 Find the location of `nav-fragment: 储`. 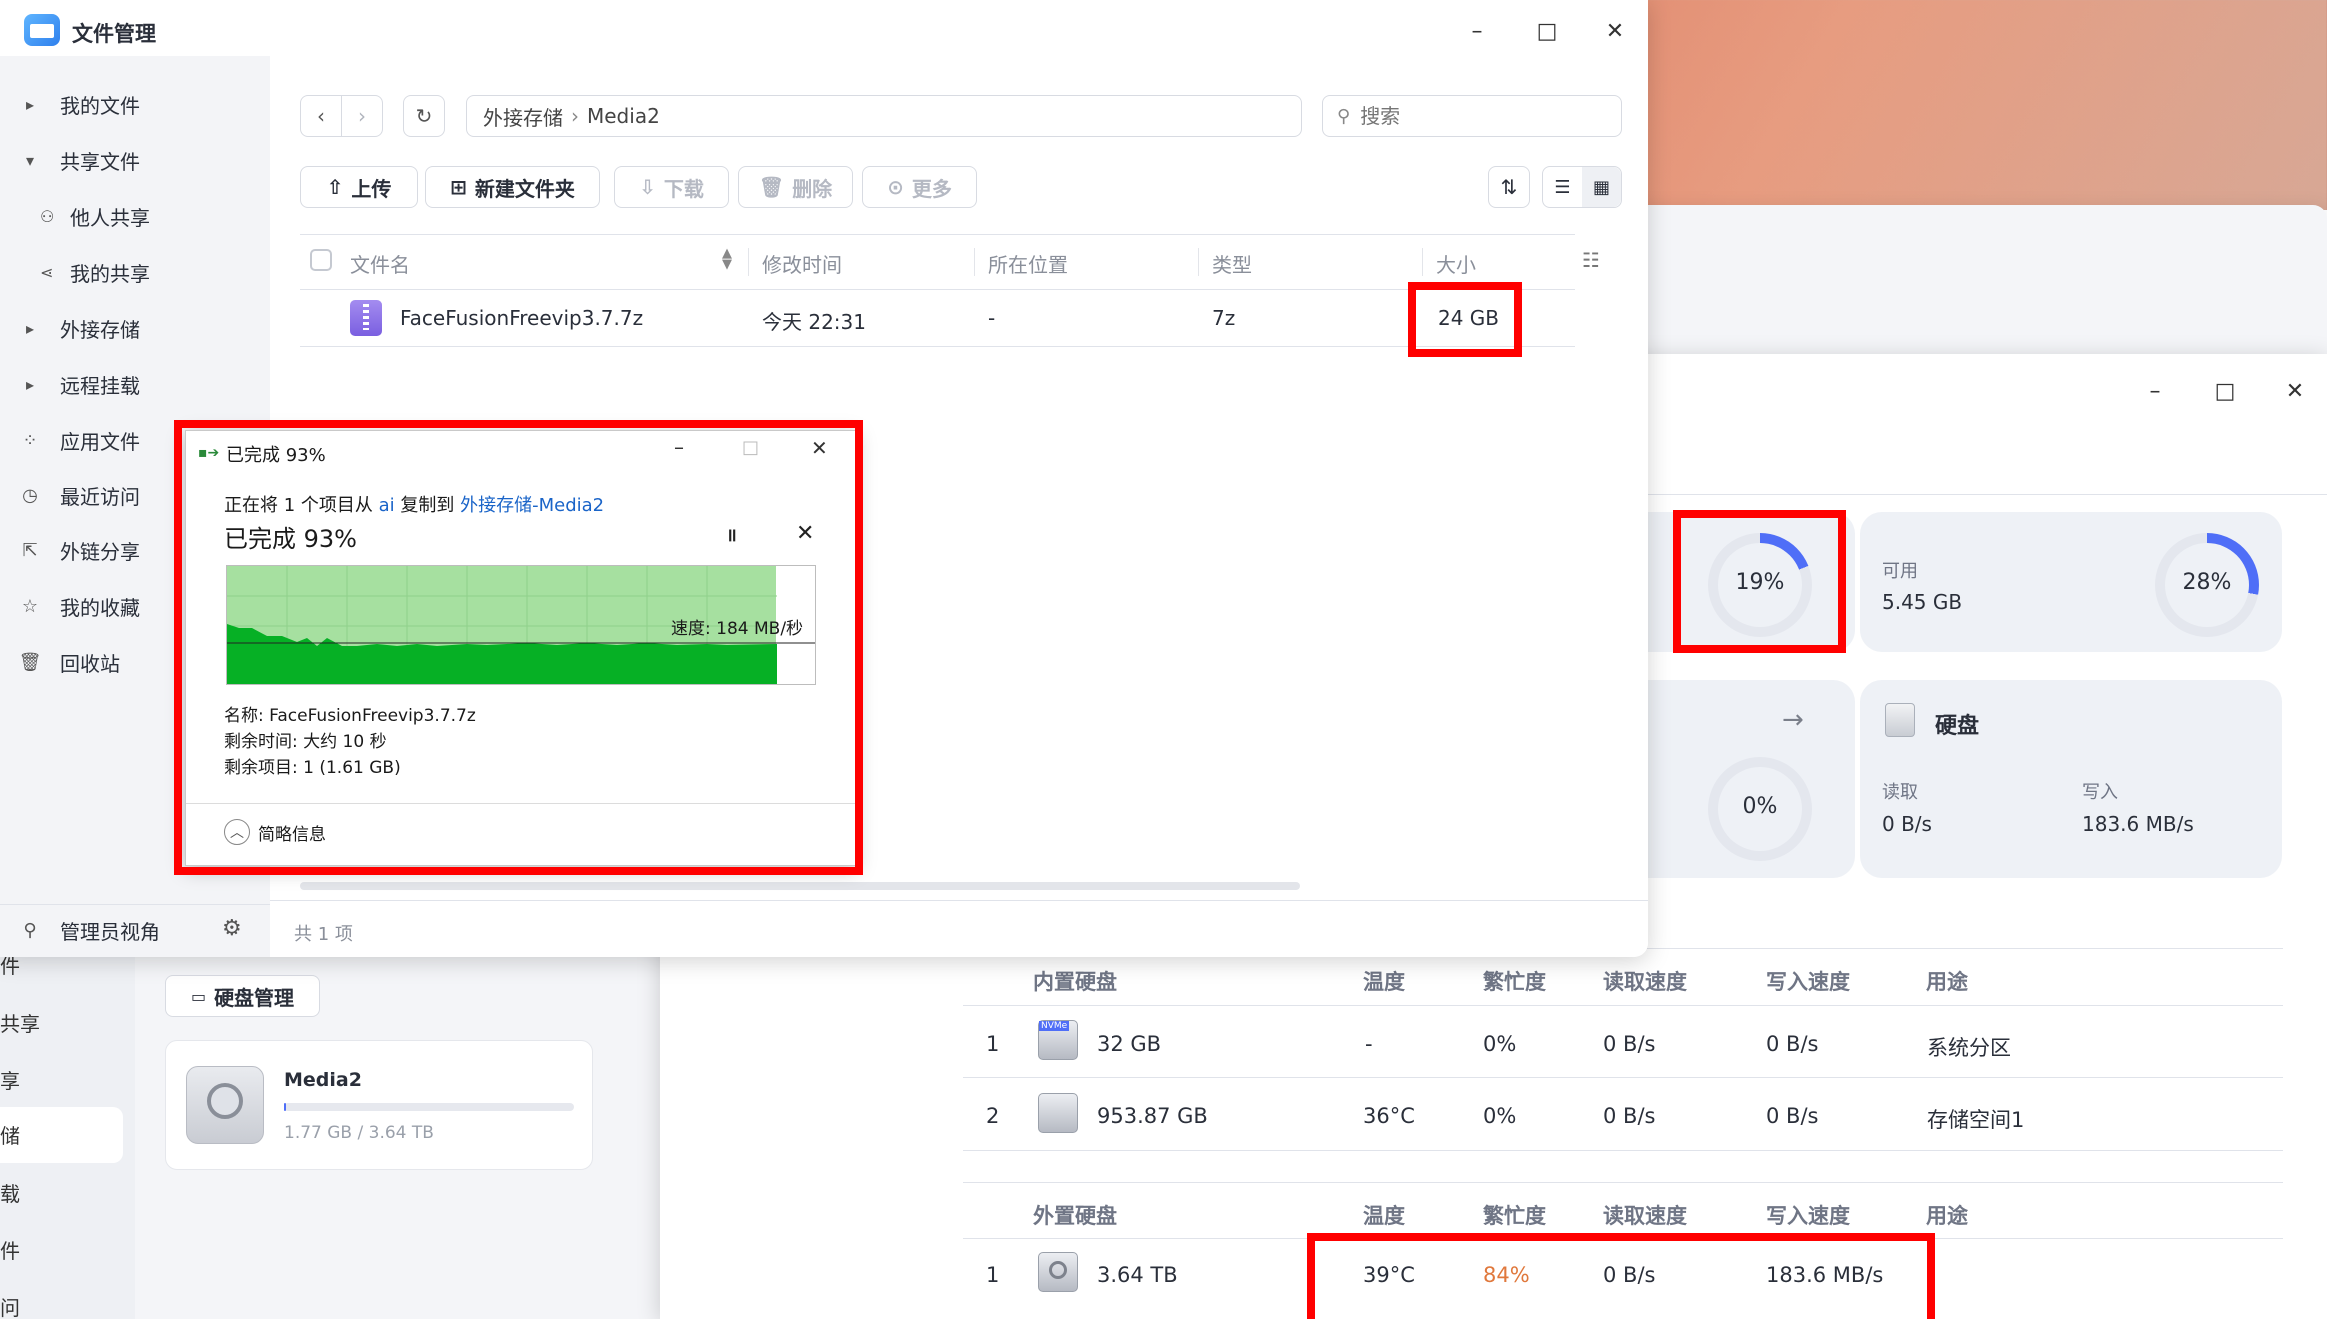

nav-fragment: 储 is located at coordinates (10, 1134).